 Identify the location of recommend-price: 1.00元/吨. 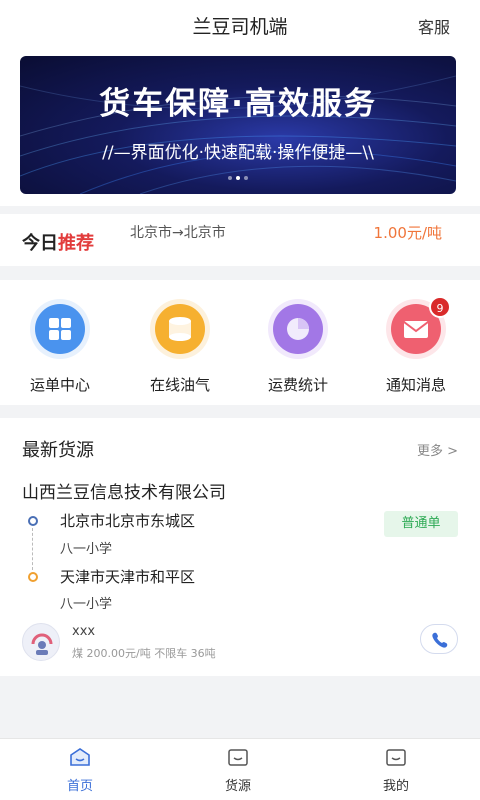
(407, 233).